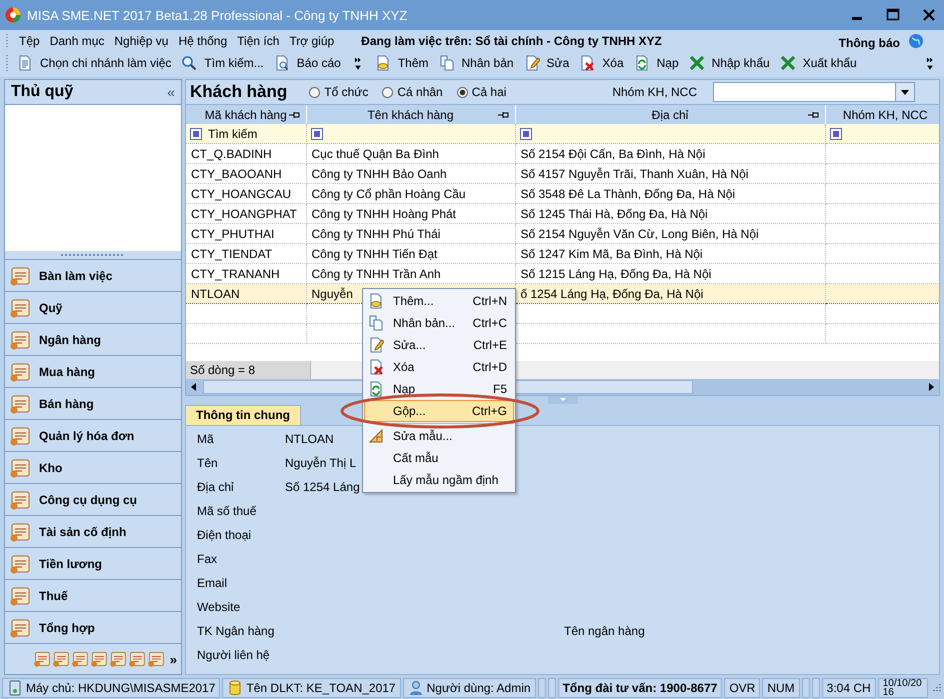 This screenshot has width=944, height=699. What do you see at coordinates (613, 153) in the screenshot?
I see `table-cell: Số 2154 Đội Cấn, Ba Đình, Hà Nội` at bounding box center [613, 153].